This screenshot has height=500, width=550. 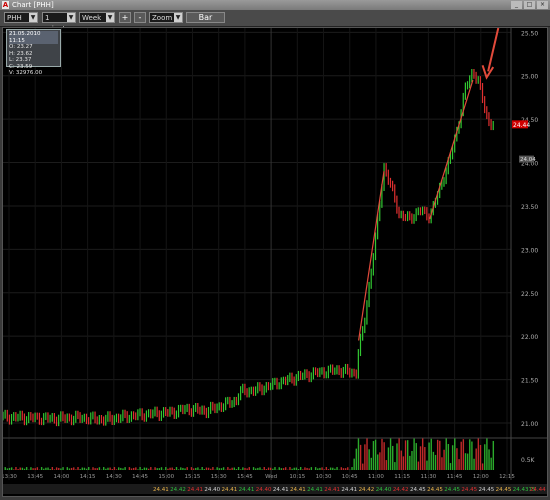 What do you see at coordinates (219, 477) in the screenshot?
I see `x-tick-label: 15:30` at bounding box center [219, 477].